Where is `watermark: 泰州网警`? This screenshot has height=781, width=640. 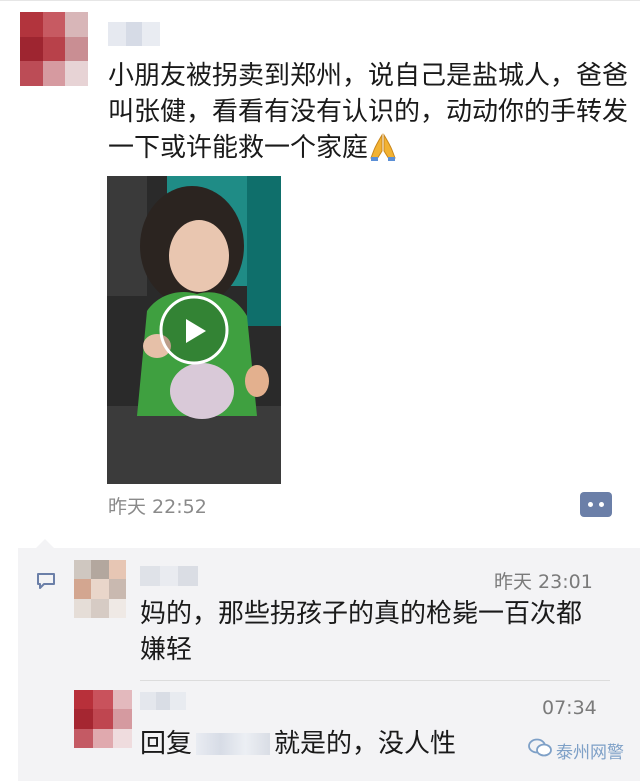 watermark: 泰州网警 is located at coordinates (576, 750).